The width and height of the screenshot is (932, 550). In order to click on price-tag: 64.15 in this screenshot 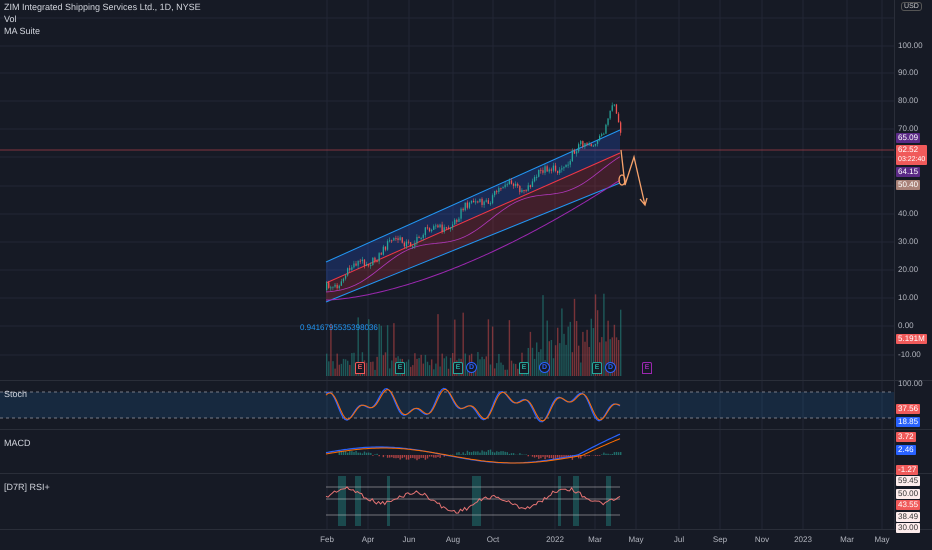, I will do `click(908, 172)`.